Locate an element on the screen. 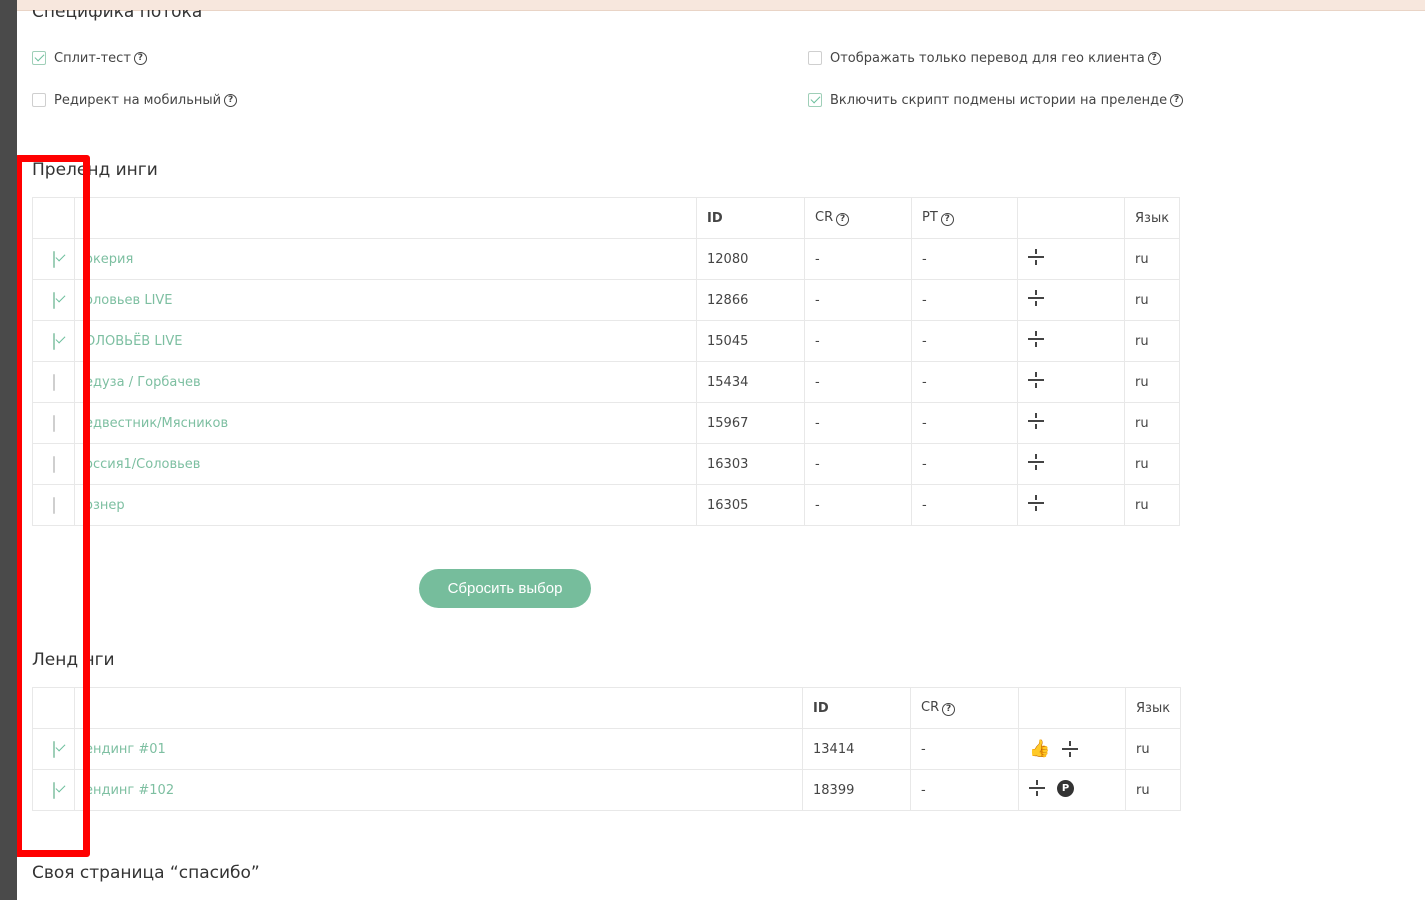 This screenshot has height=900, width=1425. landing-name-link: ендинг #01 is located at coordinates (438, 749).